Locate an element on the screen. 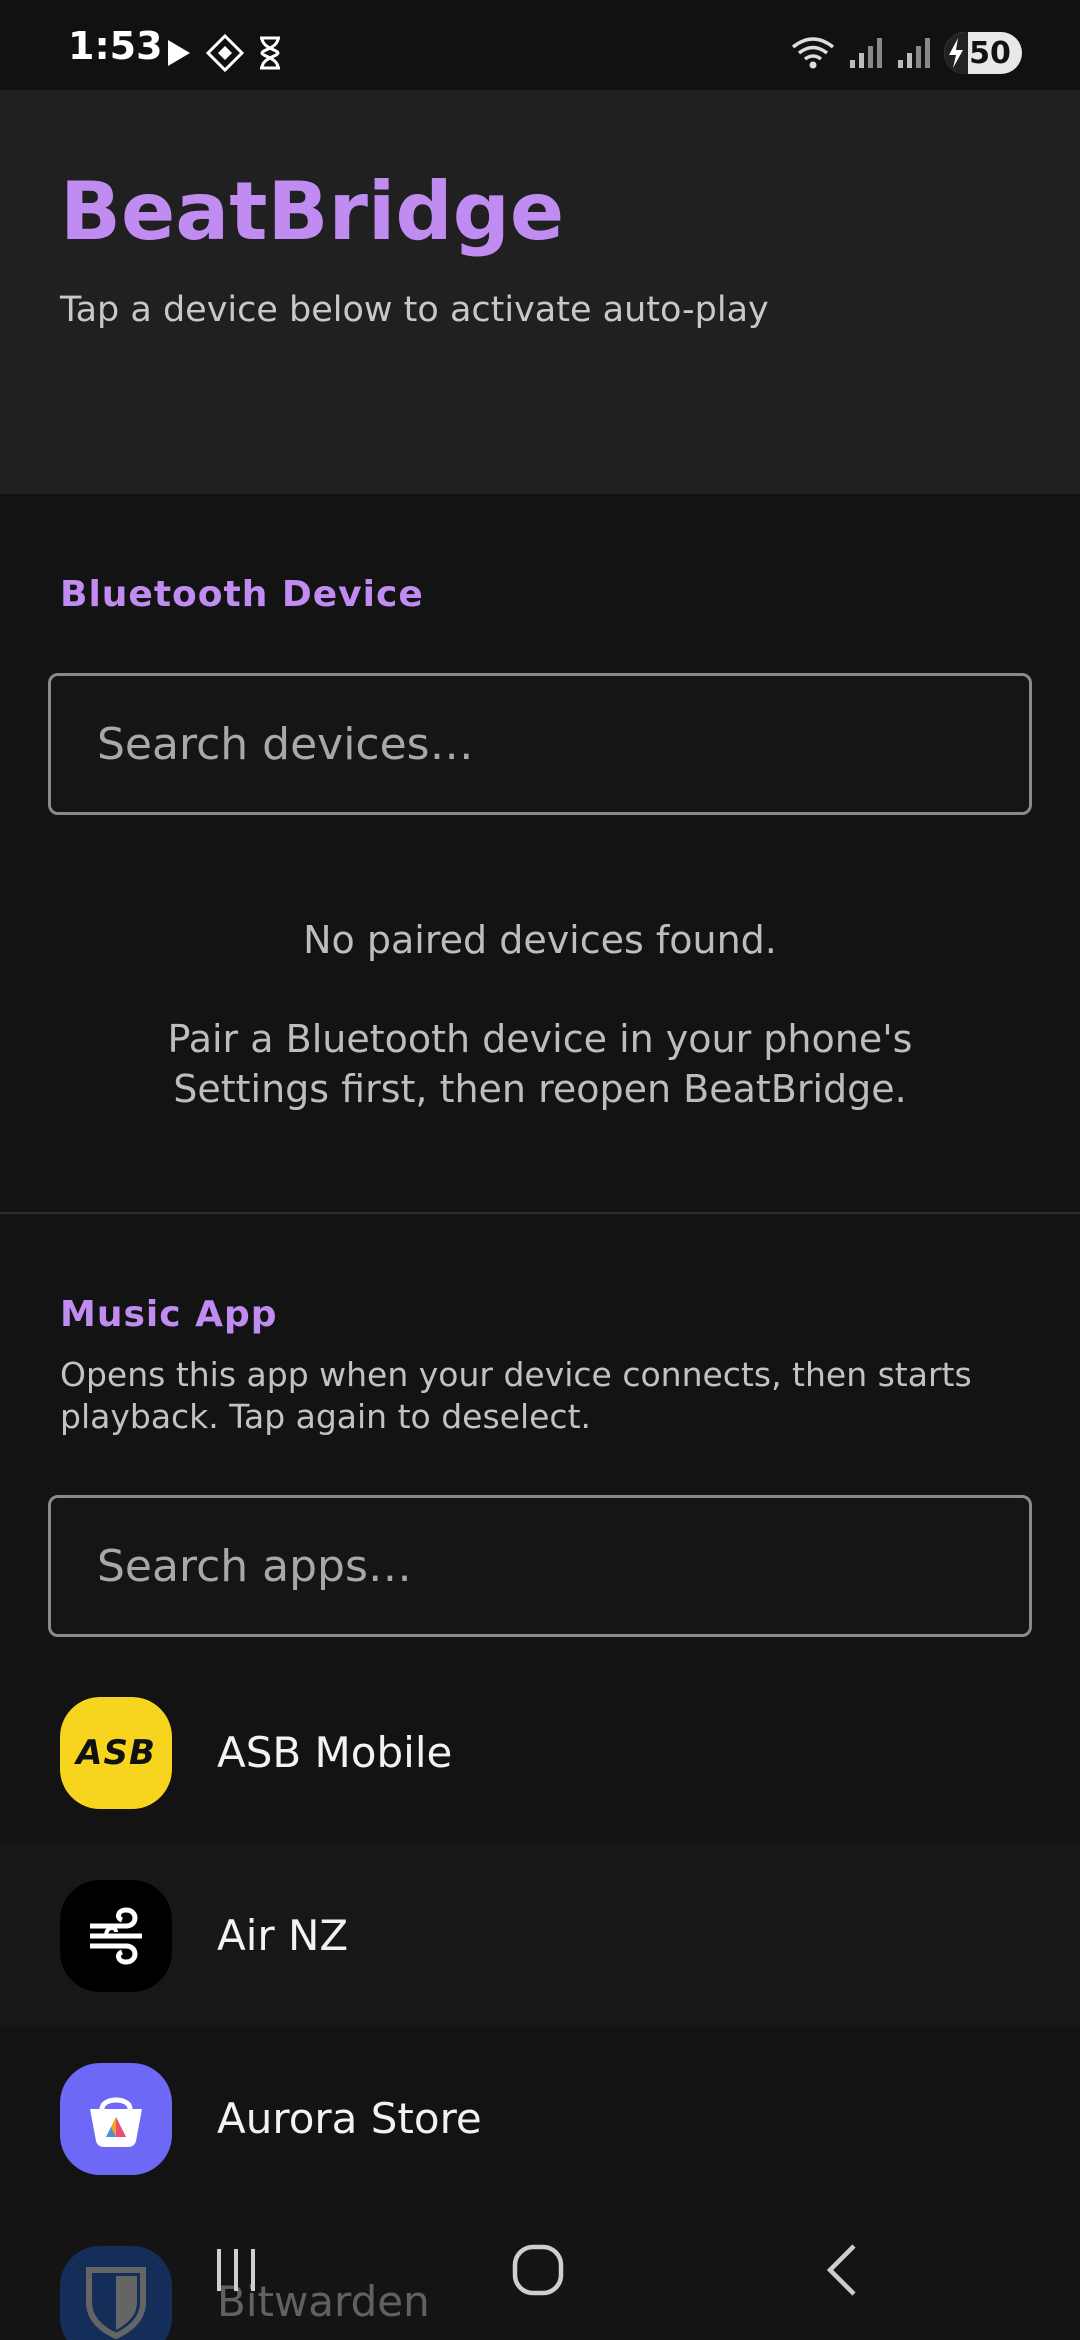 This screenshot has width=1080, height=2340. navigation-bar is located at coordinates (540, 2270).